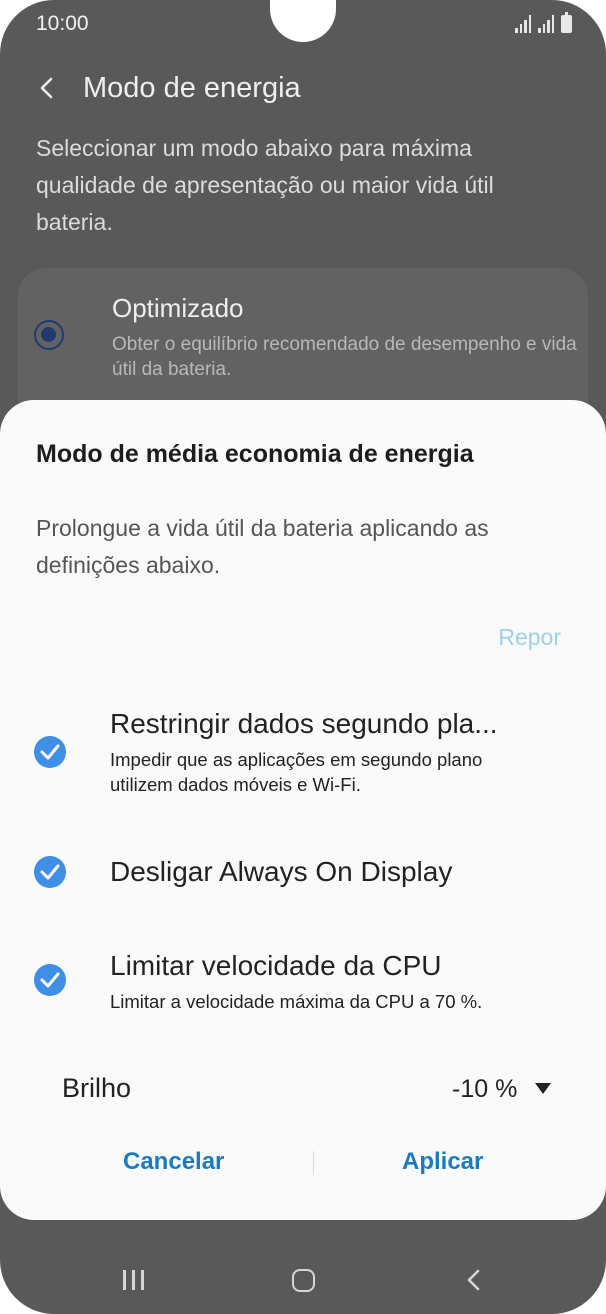 This screenshot has width=606, height=1314. What do you see at coordinates (543, 1088) in the screenshot?
I see `triangle-down-icon` at bounding box center [543, 1088].